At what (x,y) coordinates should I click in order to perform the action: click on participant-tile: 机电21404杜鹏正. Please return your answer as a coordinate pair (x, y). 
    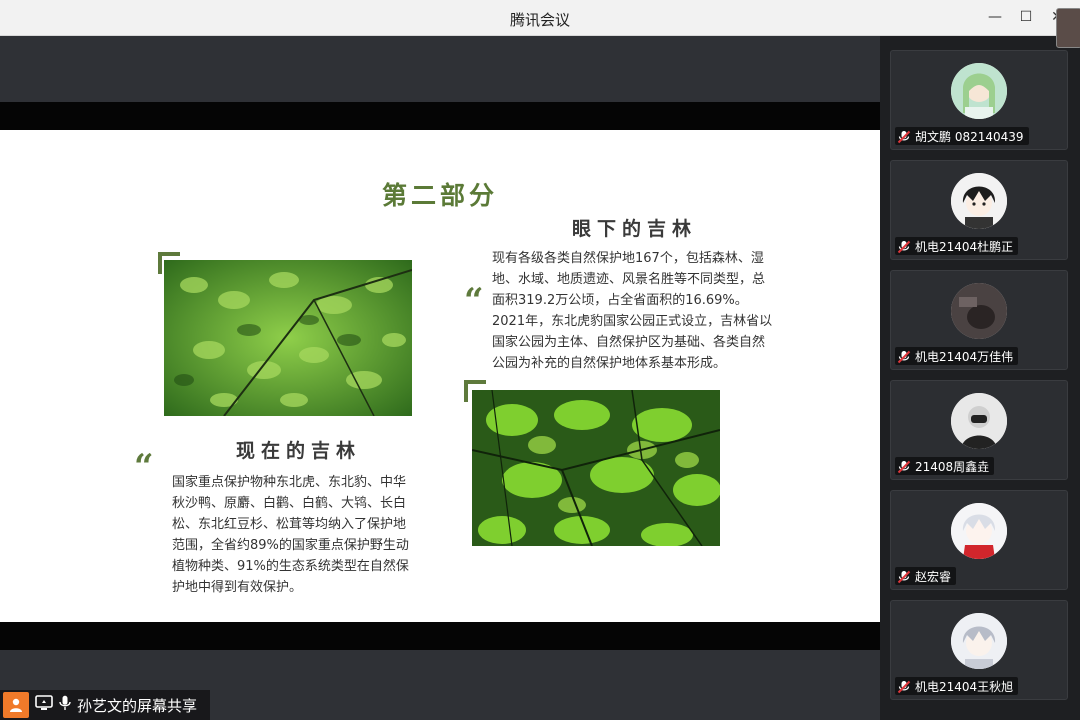
    Looking at the image, I should click on (979, 210).